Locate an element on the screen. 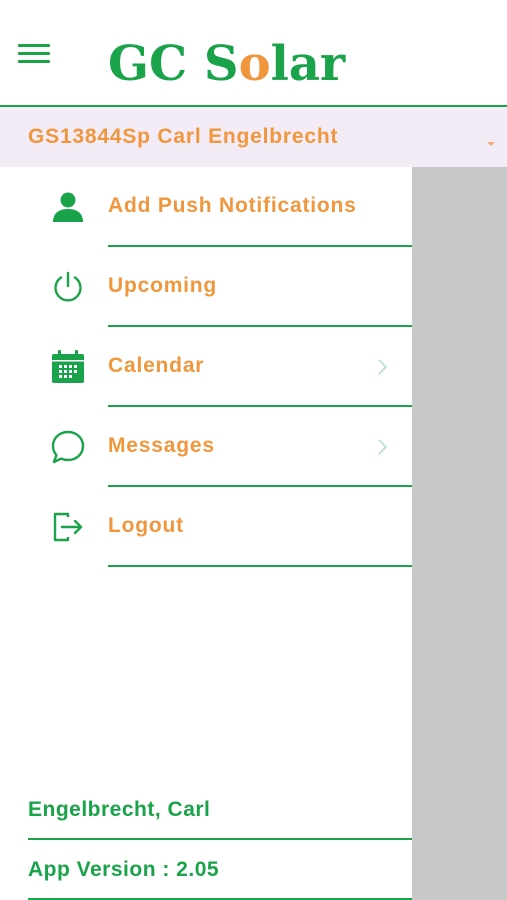 The image size is (507, 900). footer-user-name: Engelbrecht, Carl is located at coordinates (206, 810).